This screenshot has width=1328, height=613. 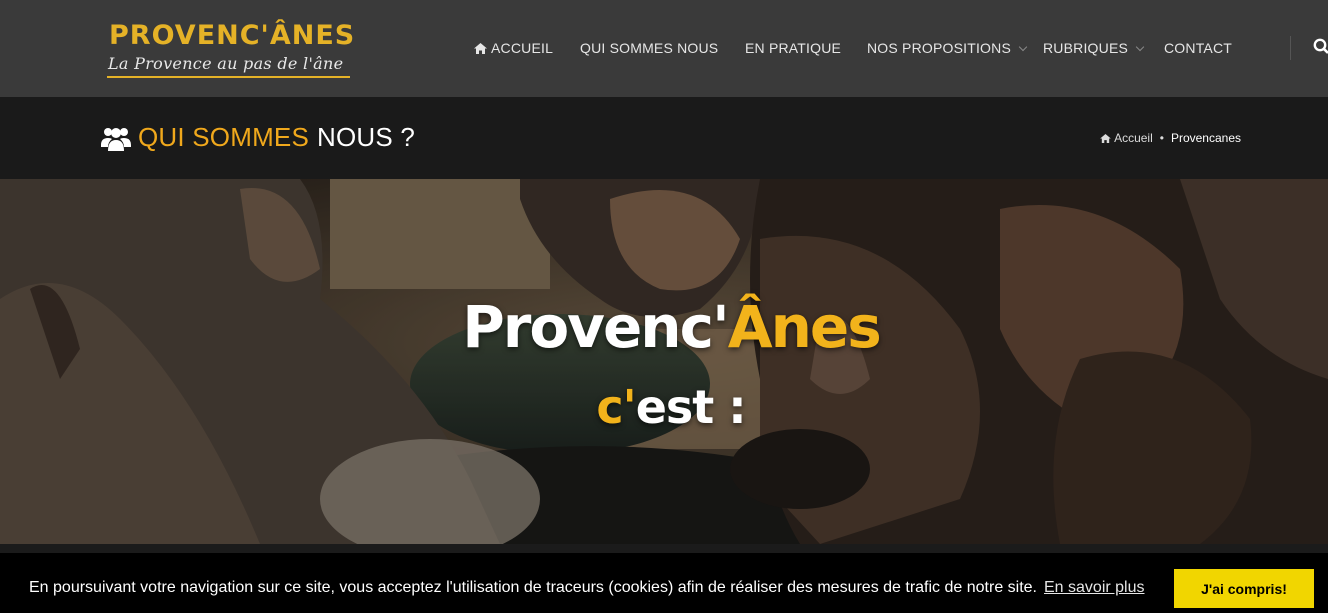 What do you see at coordinates (1290, 48) in the screenshot?
I see `nav-divider` at bounding box center [1290, 48].